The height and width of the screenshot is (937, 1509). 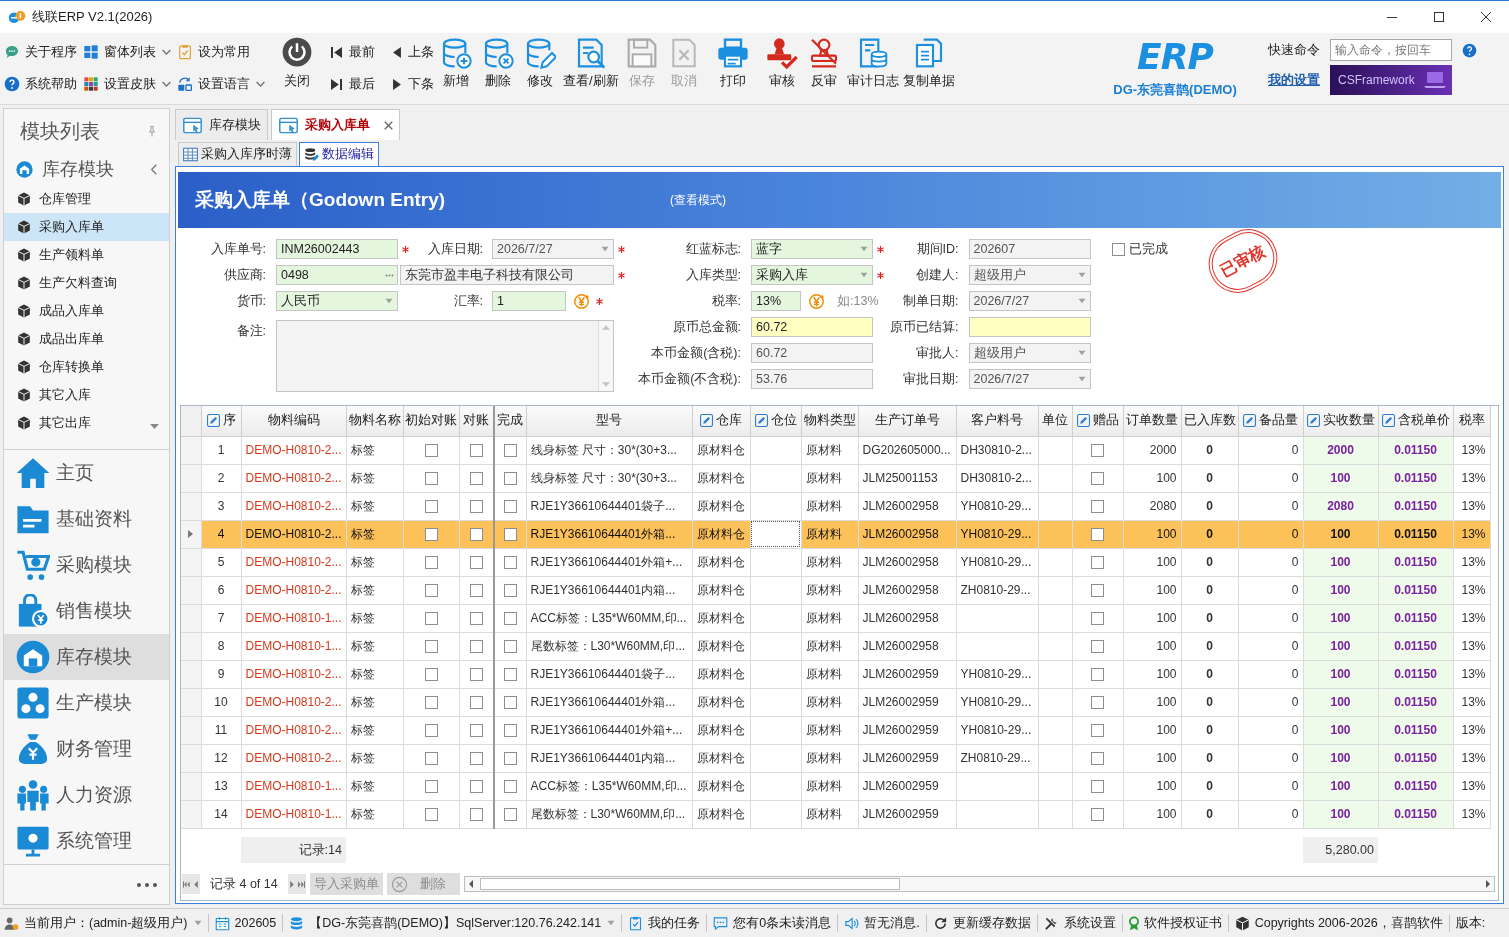 I want to click on table-row: 2 DEMO-H0810-2... 标签 线身标签 尺寸：30*(30+3... 原材料仓 原材料 JLM25001153 DH30810-2... 100 0 0 100 0.01150 13%, so click(x=835, y=478).